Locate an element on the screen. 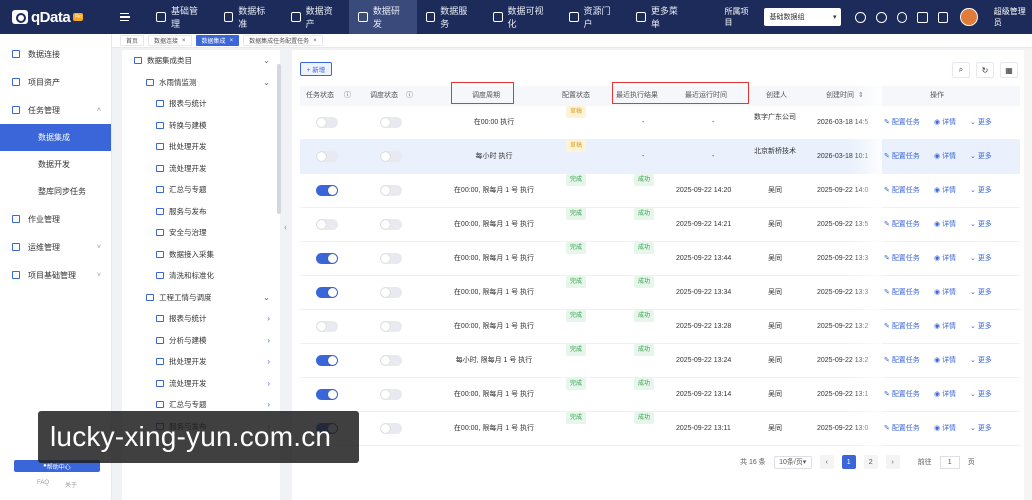  sidebar-item-project-base: 项目基础管理 ˅ is located at coordinates (55, 275).